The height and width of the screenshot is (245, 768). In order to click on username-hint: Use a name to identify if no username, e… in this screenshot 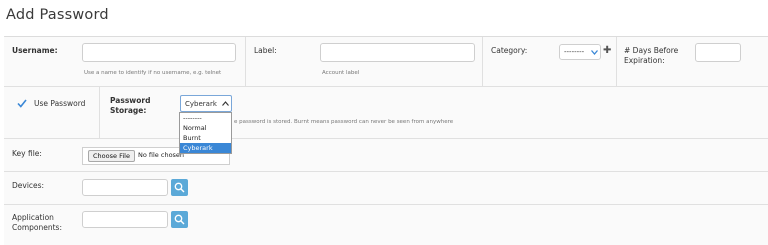, I will do `click(153, 73)`.